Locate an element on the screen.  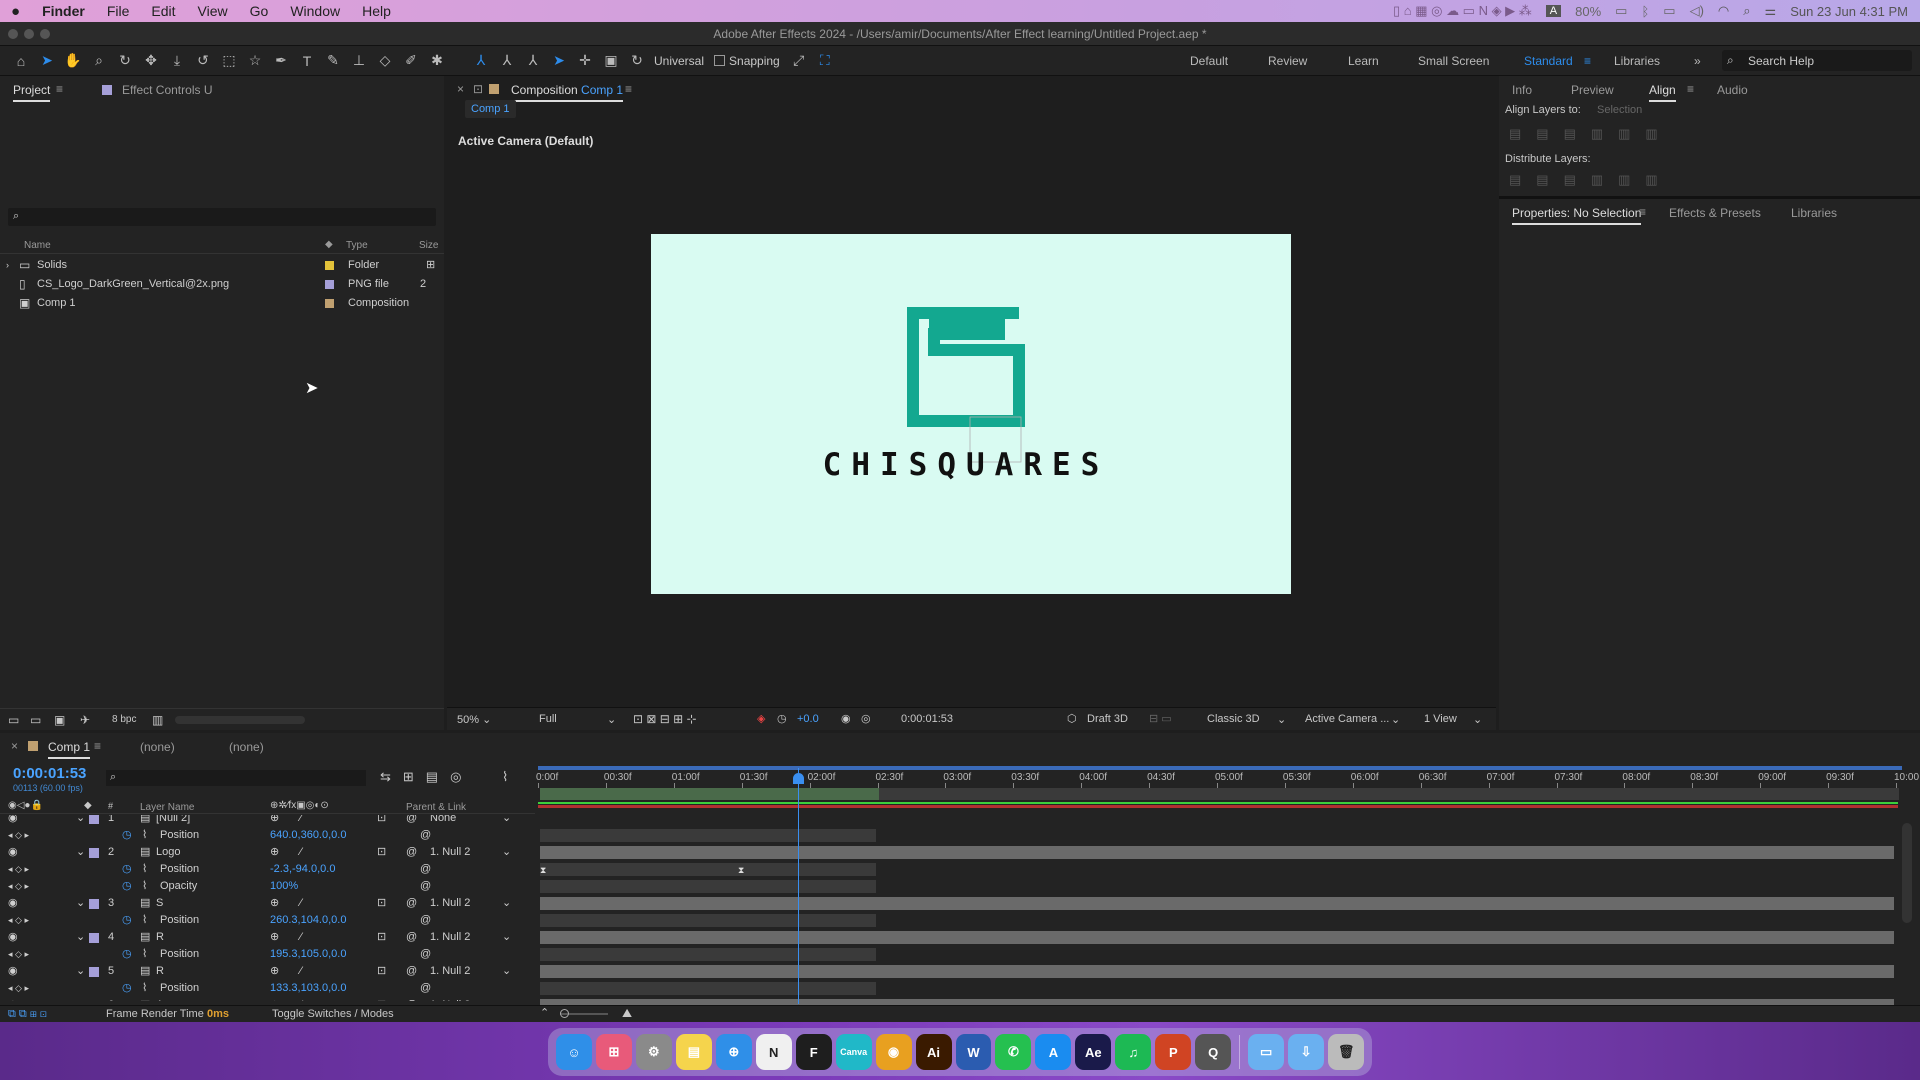
show-snapshot-icon: ◎ is located at coordinates (866, 718).